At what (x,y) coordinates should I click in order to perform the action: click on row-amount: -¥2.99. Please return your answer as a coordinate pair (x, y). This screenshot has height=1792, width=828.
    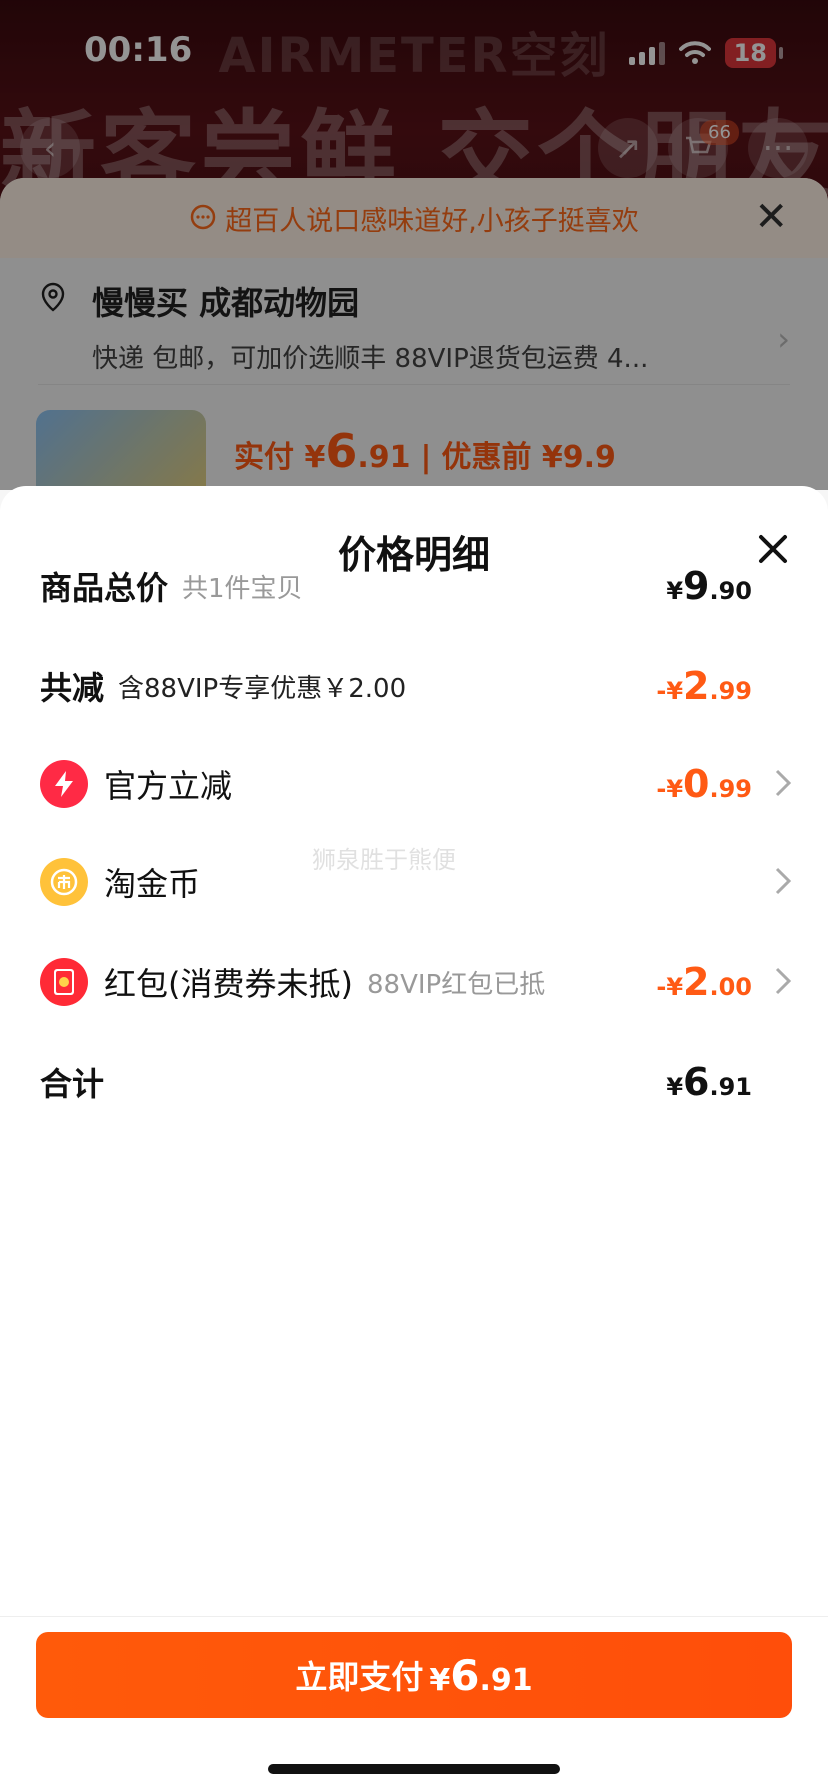
    Looking at the image, I should click on (704, 686).